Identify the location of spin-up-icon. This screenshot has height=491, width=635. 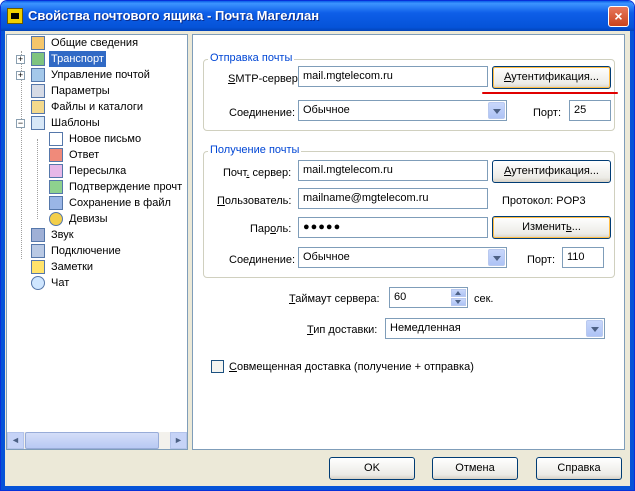
(458, 293).